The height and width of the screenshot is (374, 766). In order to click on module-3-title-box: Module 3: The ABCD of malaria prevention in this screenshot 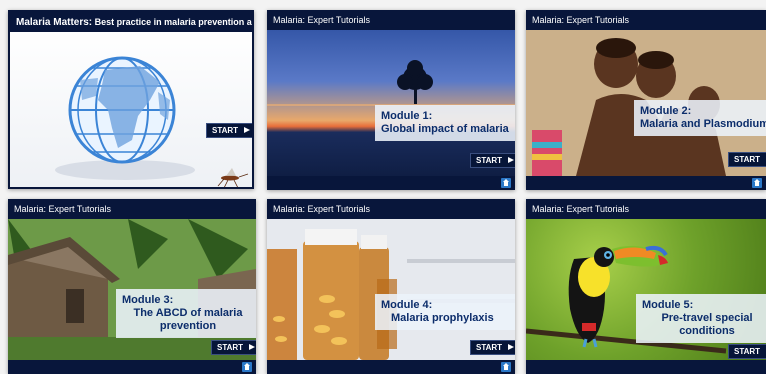, I will do `click(186, 313)`.